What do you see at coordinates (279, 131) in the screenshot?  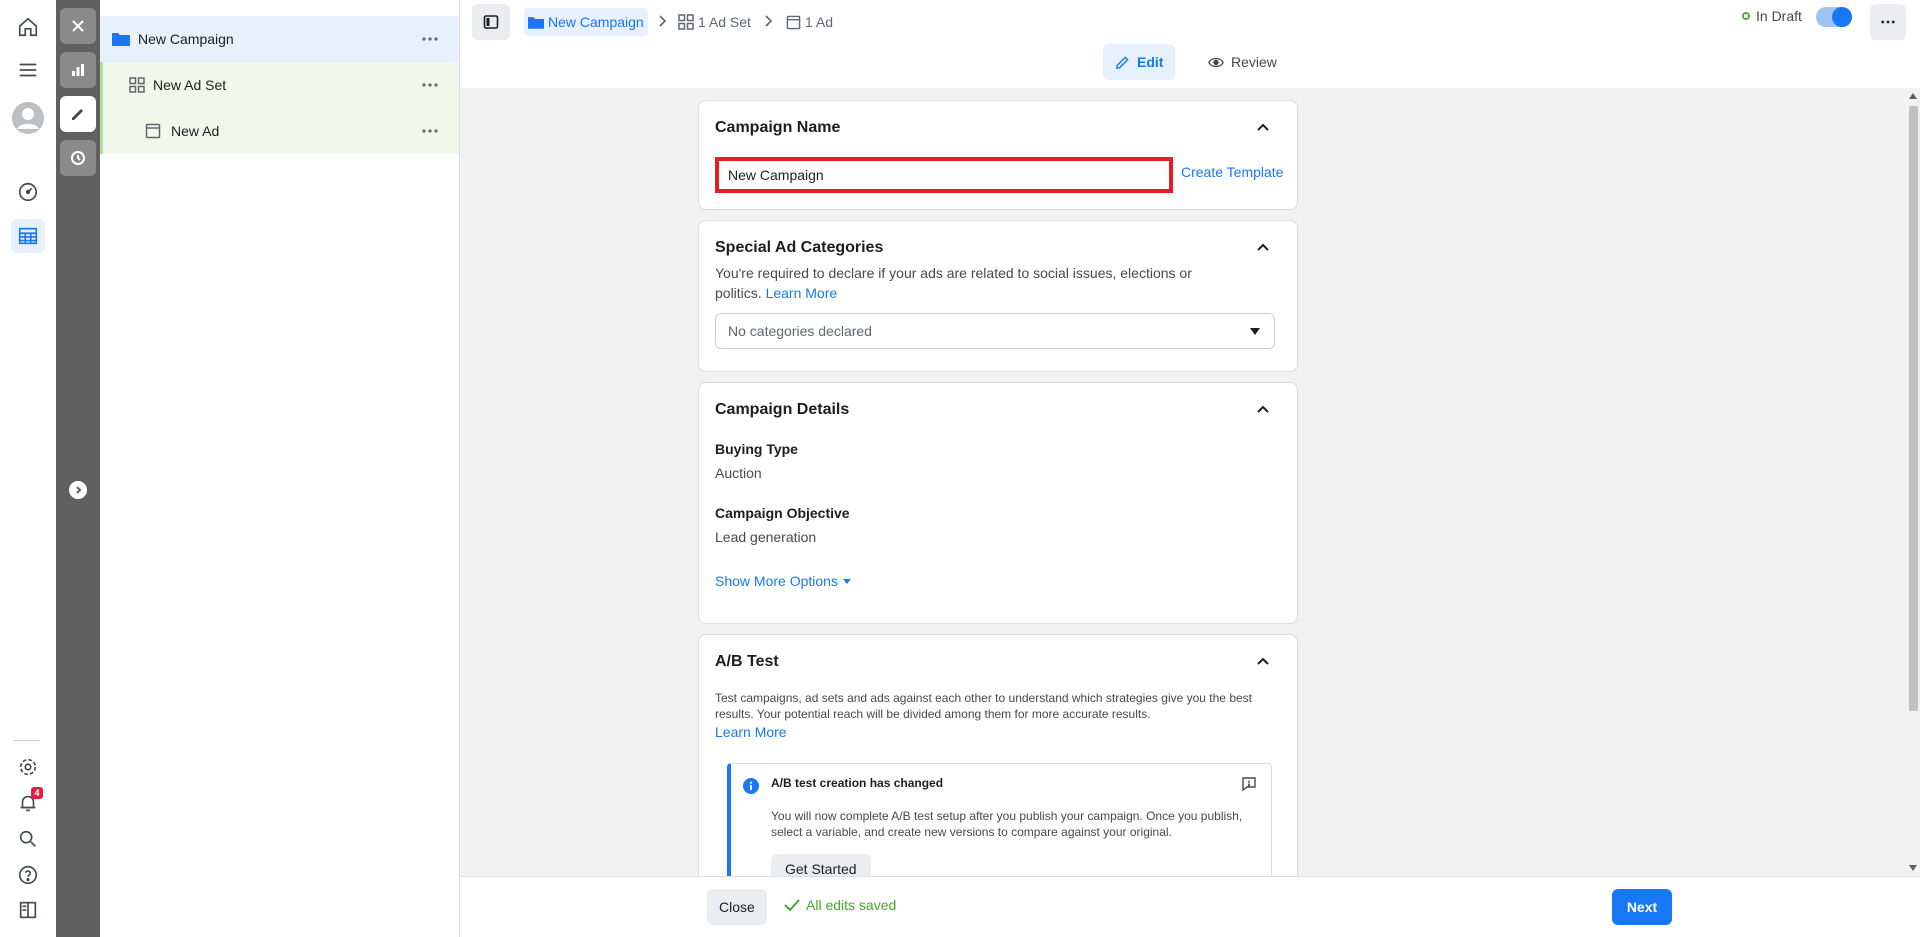 I see `tree-item-ad: New Ad` at bounding box center [279, 131].